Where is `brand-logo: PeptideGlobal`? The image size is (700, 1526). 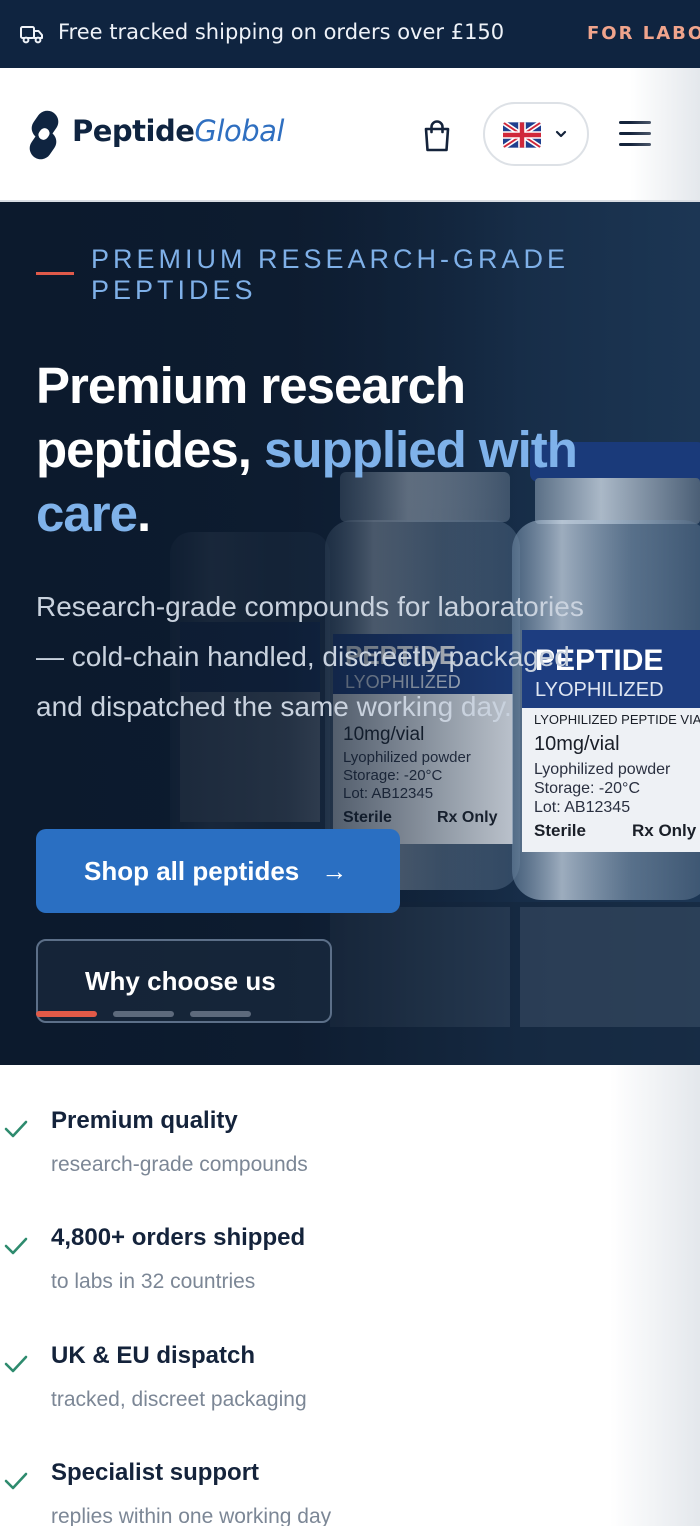
brand-logo: PeptideGlobal is located at coordinates (178, 131).